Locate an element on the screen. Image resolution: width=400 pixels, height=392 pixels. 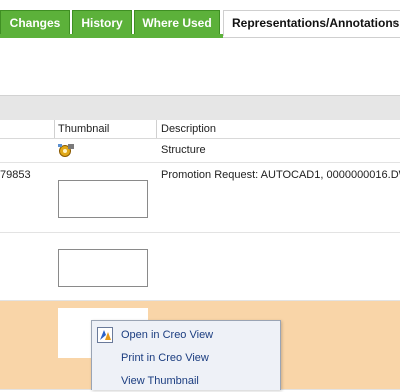
menu-item-print-in-creo-view: Print in Creo View is located at coordinates (186, 358).